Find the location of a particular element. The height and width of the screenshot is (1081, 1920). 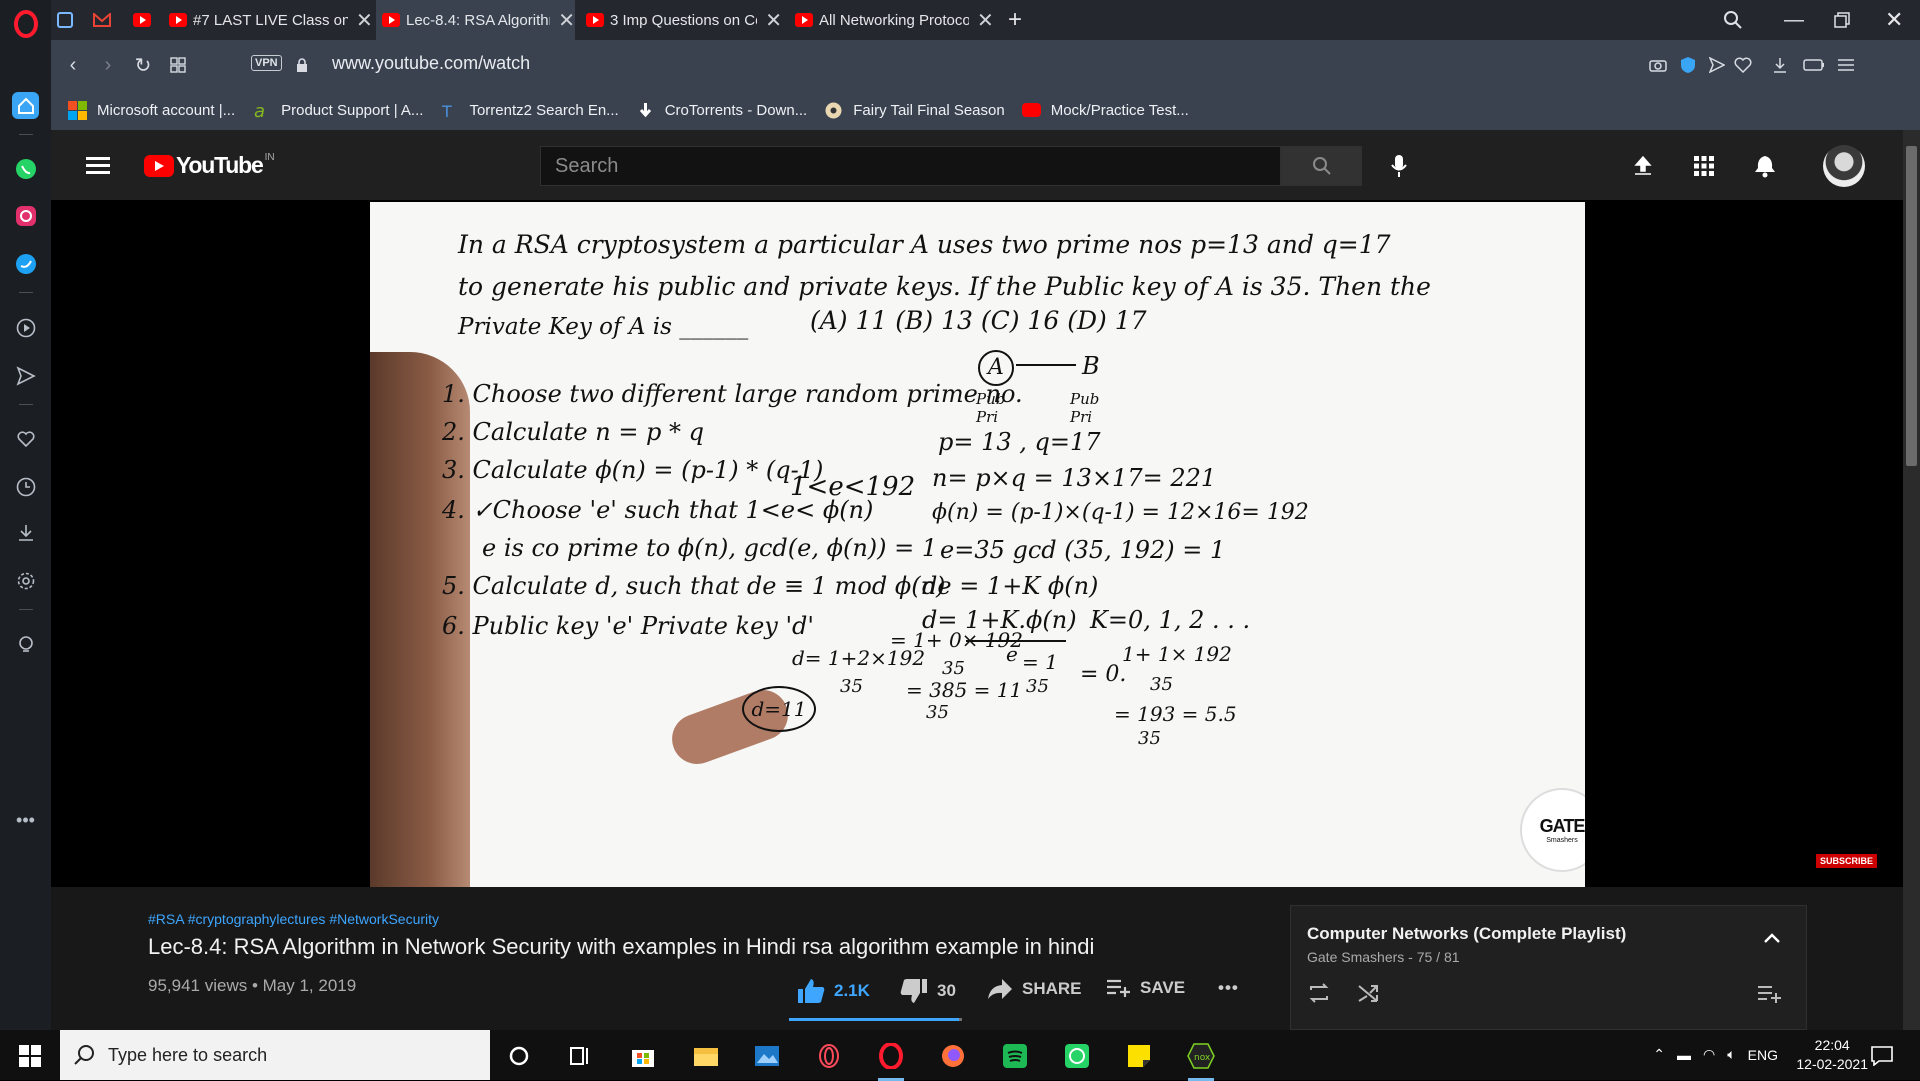

bookmark-fairy-tail: Fairy Tail Final Season is located at coordinates (914, 110).